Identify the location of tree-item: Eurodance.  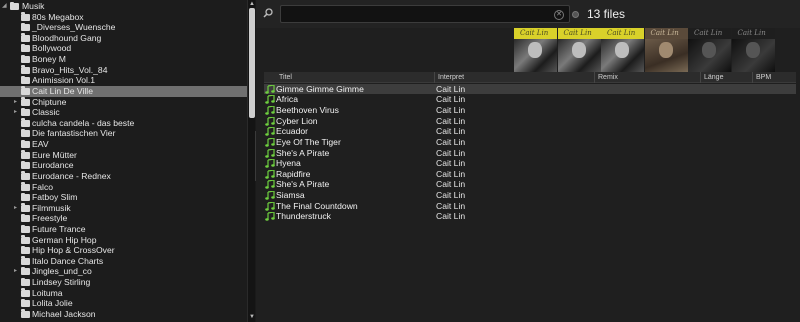
(123, 165).